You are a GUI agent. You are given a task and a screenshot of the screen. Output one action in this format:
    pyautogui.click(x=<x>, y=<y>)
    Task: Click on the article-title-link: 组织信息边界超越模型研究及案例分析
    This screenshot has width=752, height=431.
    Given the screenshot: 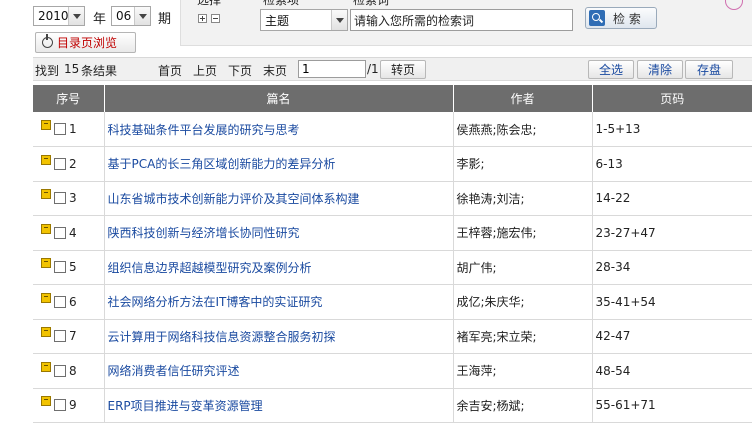 What is the action you would take?
    pyautogui.click(x=210, y=268)
    